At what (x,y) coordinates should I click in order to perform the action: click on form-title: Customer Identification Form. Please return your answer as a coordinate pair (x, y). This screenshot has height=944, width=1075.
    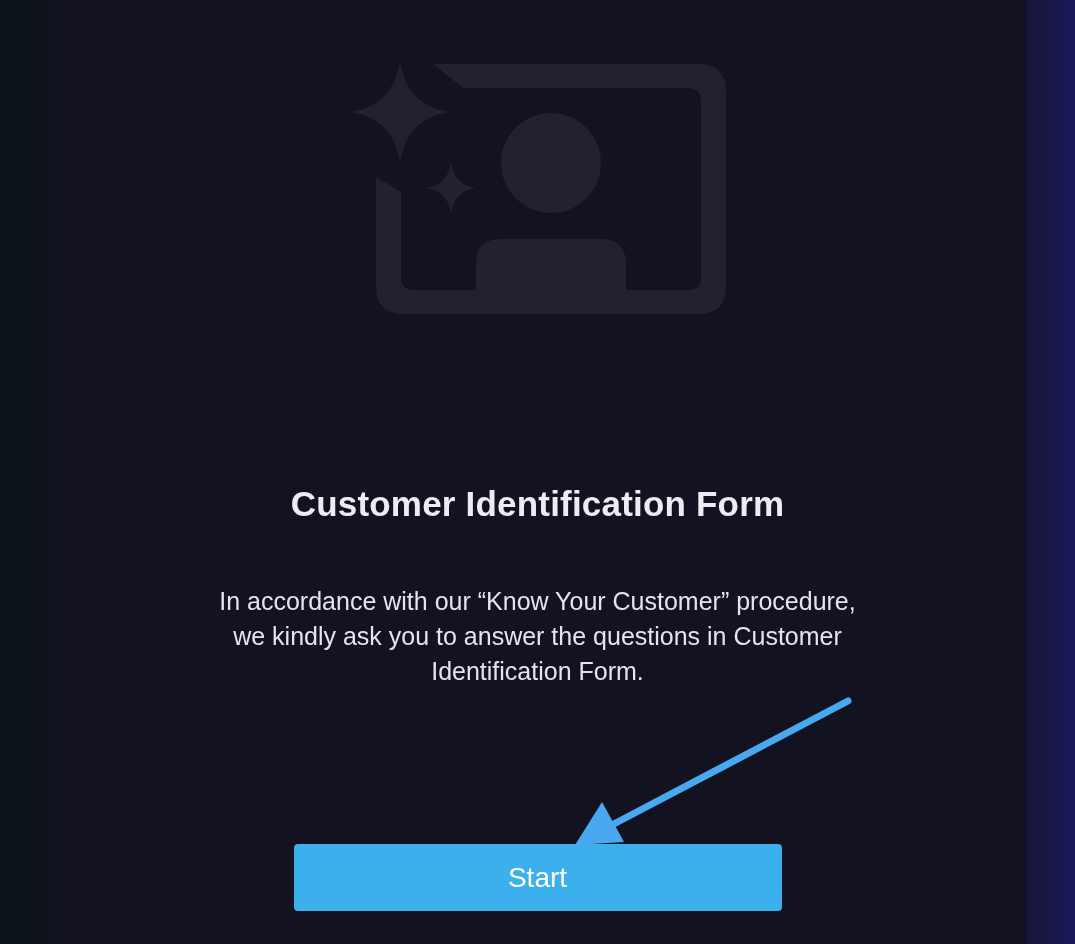
    Looking at the image, I should click on (537, 504).